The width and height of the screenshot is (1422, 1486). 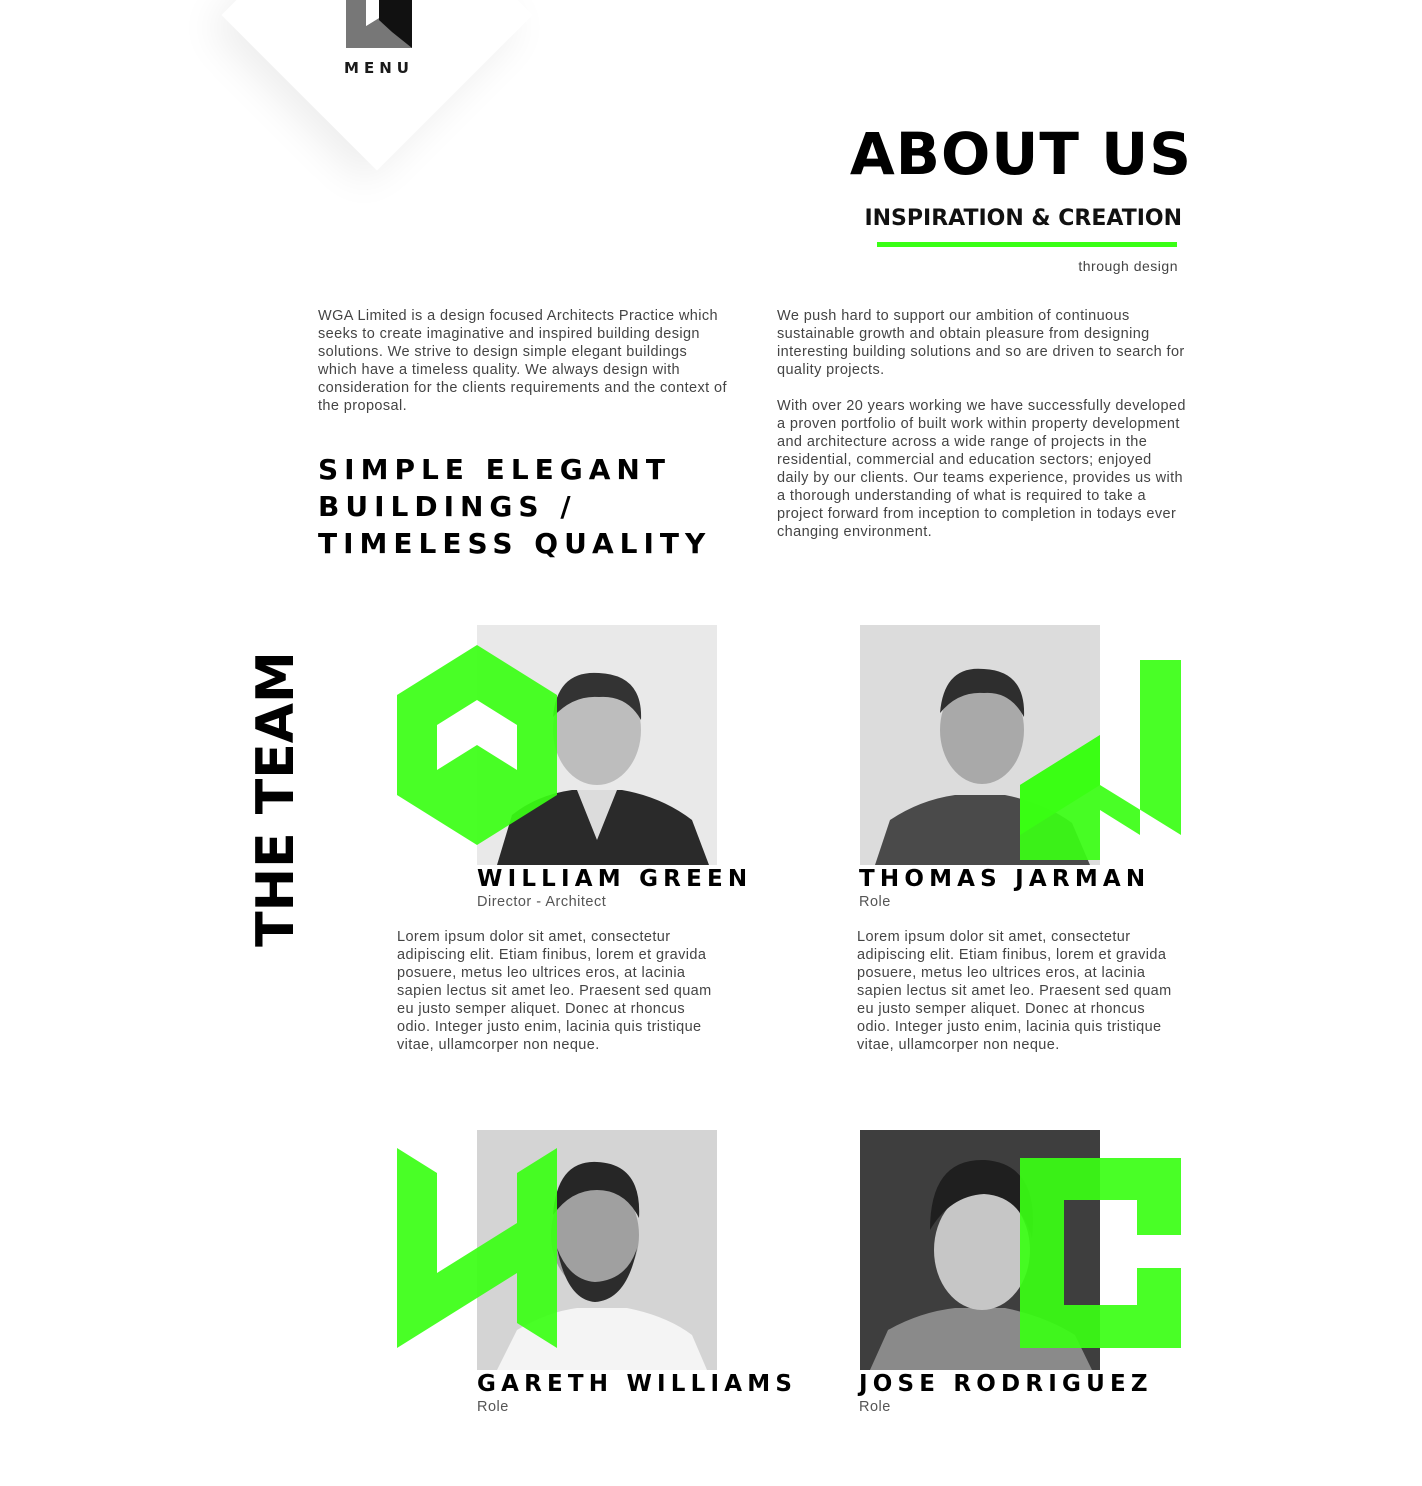 I want to click on wga-logo-icon, so click(x=379, y=24).